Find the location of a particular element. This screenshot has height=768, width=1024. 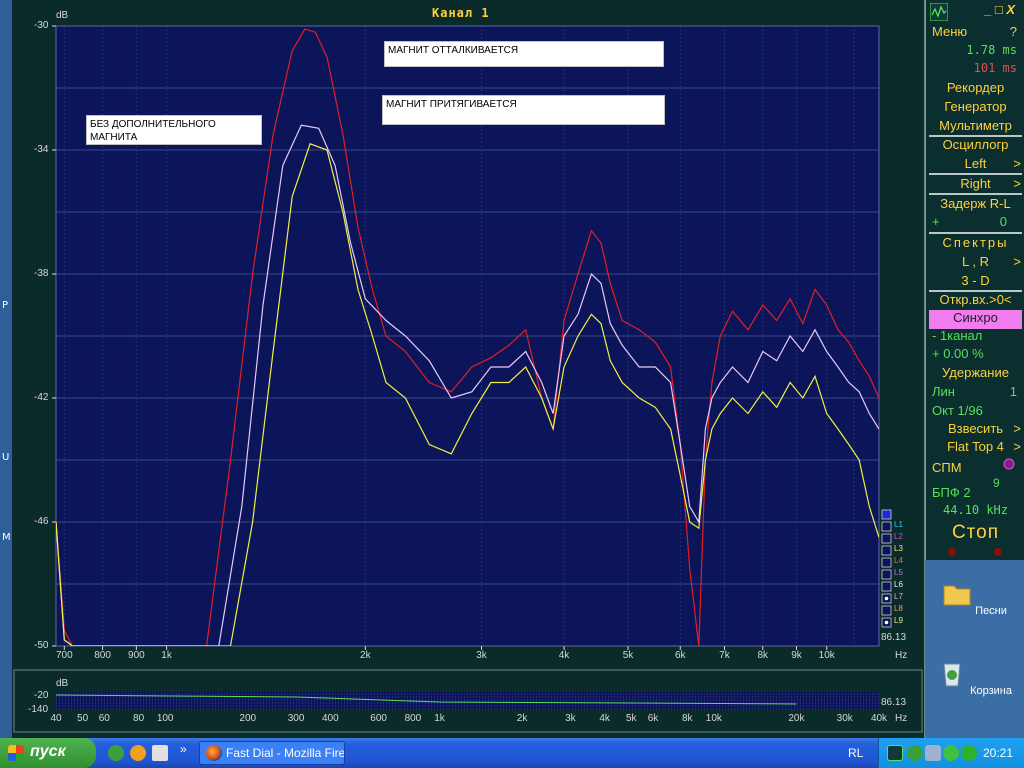

channel-select: - 1канал is located at coordinates (975, 337).